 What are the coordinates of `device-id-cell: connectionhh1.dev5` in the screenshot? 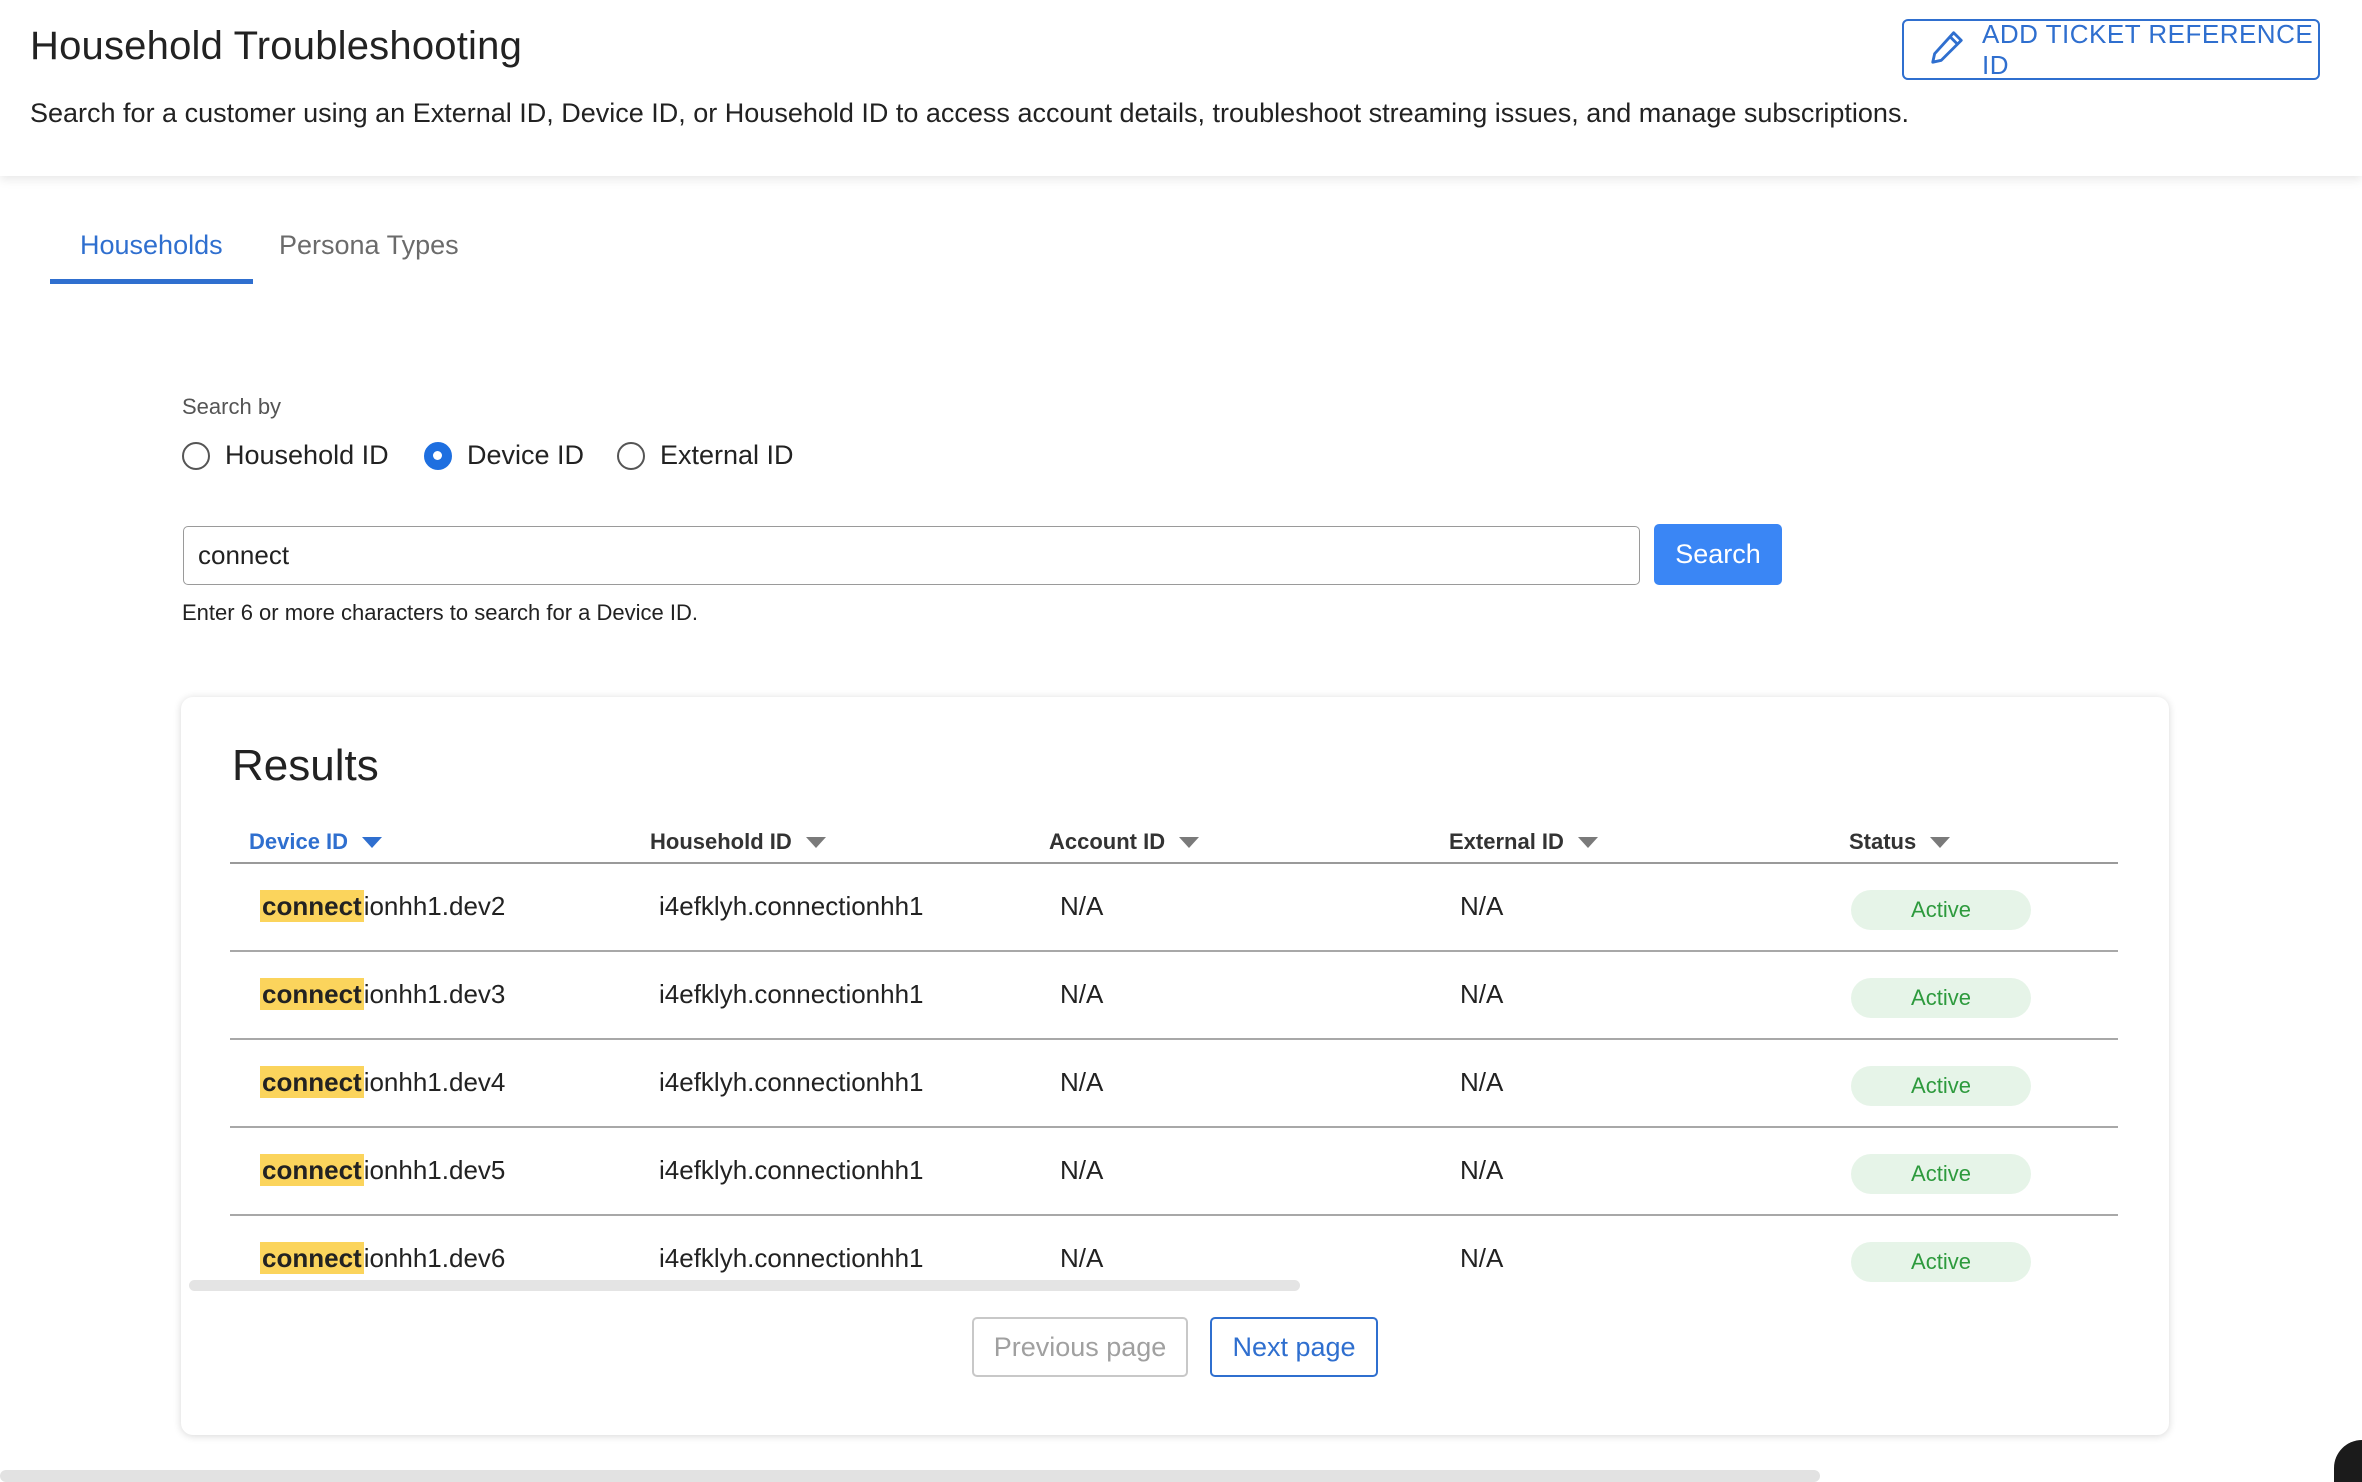 It's located at (383, 1170).